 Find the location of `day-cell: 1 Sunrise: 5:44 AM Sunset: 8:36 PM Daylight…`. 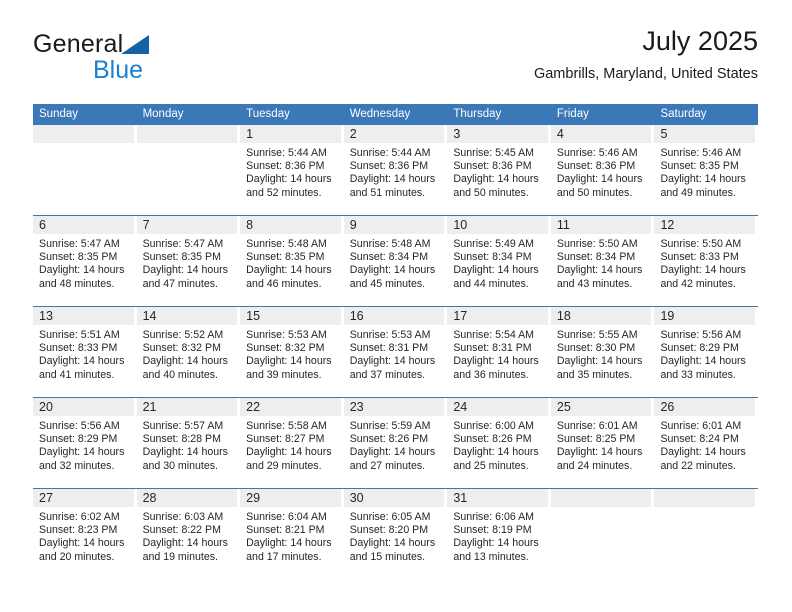

day-cell: 1 Sunrise: 5:44 AM Sunset: 8:36 PM Daylight… is located at coordinates (292, 170).